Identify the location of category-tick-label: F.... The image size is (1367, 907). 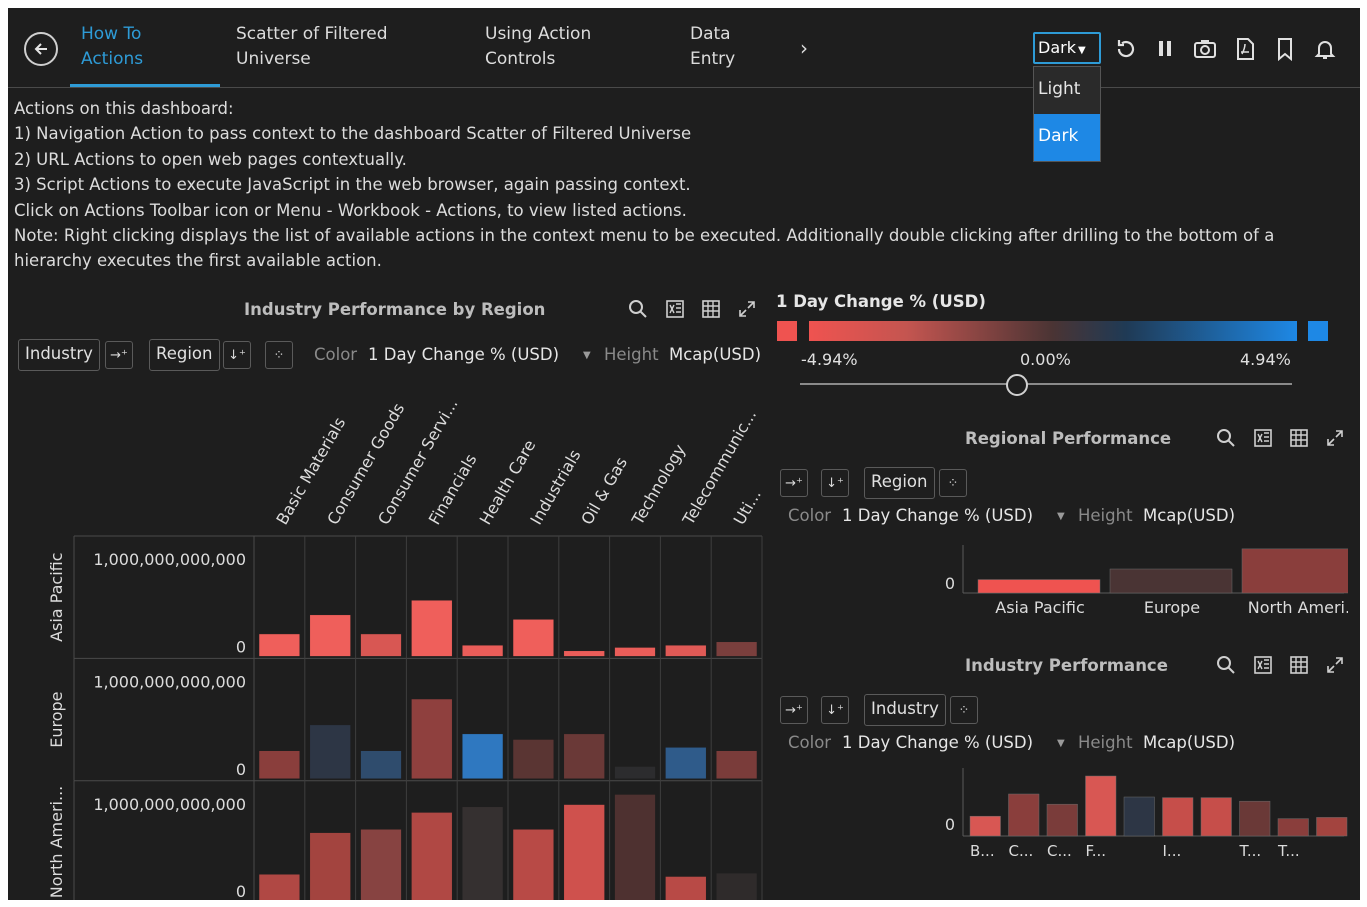
(1096, 851).